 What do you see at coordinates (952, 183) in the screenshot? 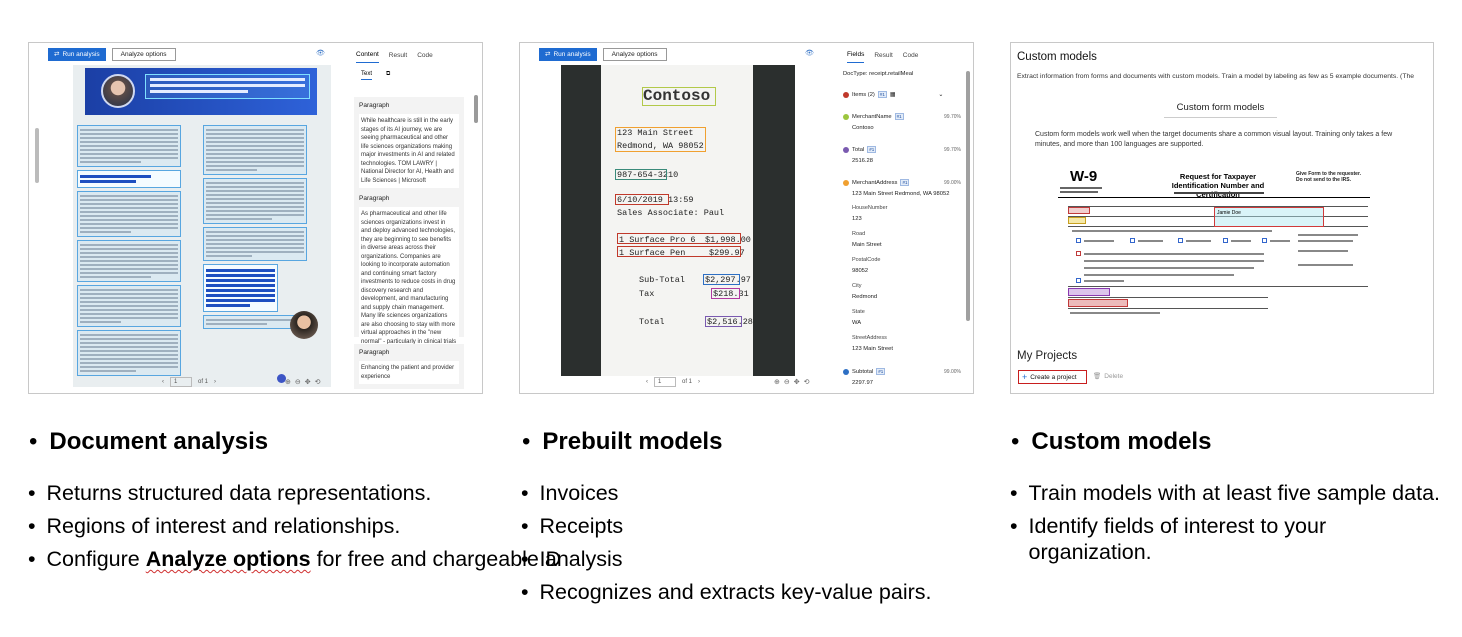
I see `merchant-address-confidence: 99.00%` at bounding box center [952, 183].